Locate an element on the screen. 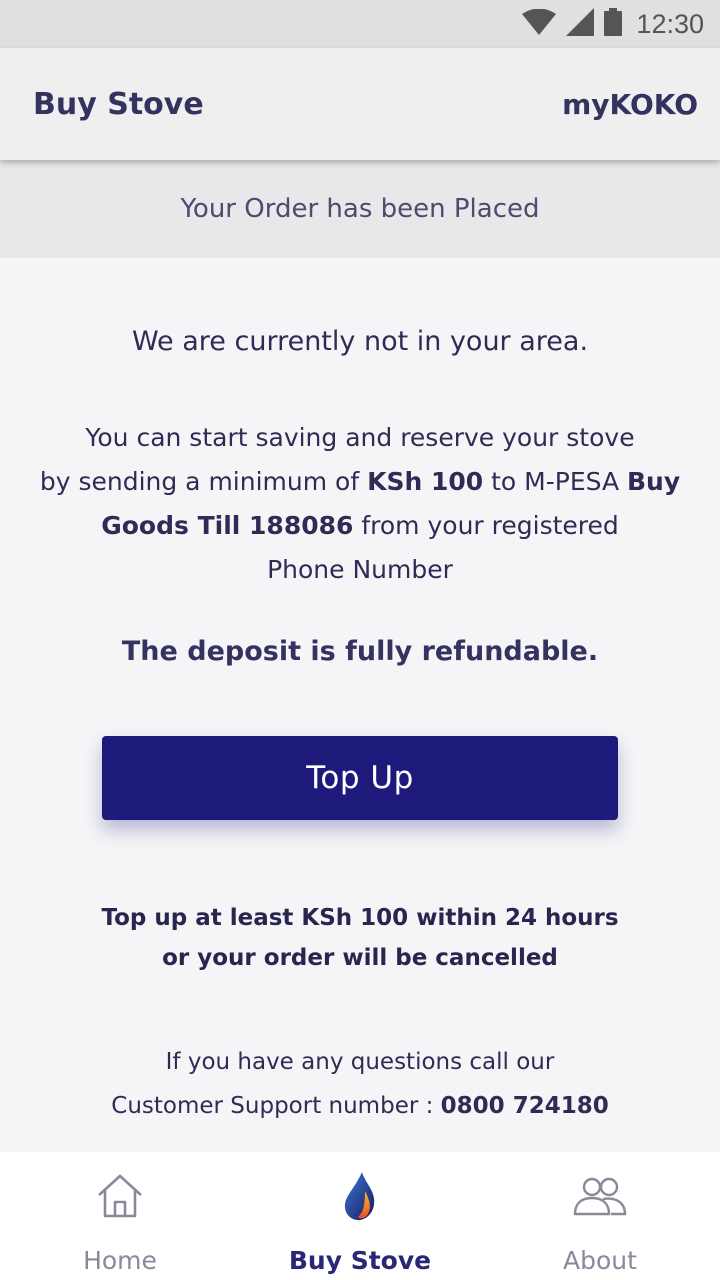 The height and width of the screenshot is (1280, 720). warning-line-2: or your order will be cancelled is located at coordinates (360, 958).